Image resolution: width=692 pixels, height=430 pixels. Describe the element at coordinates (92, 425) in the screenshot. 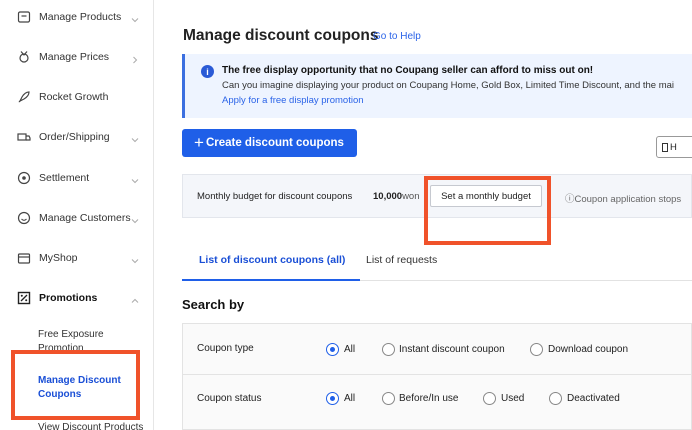

I see `sidebar-subitem-view-discount-products: View Discount Products` at that location.